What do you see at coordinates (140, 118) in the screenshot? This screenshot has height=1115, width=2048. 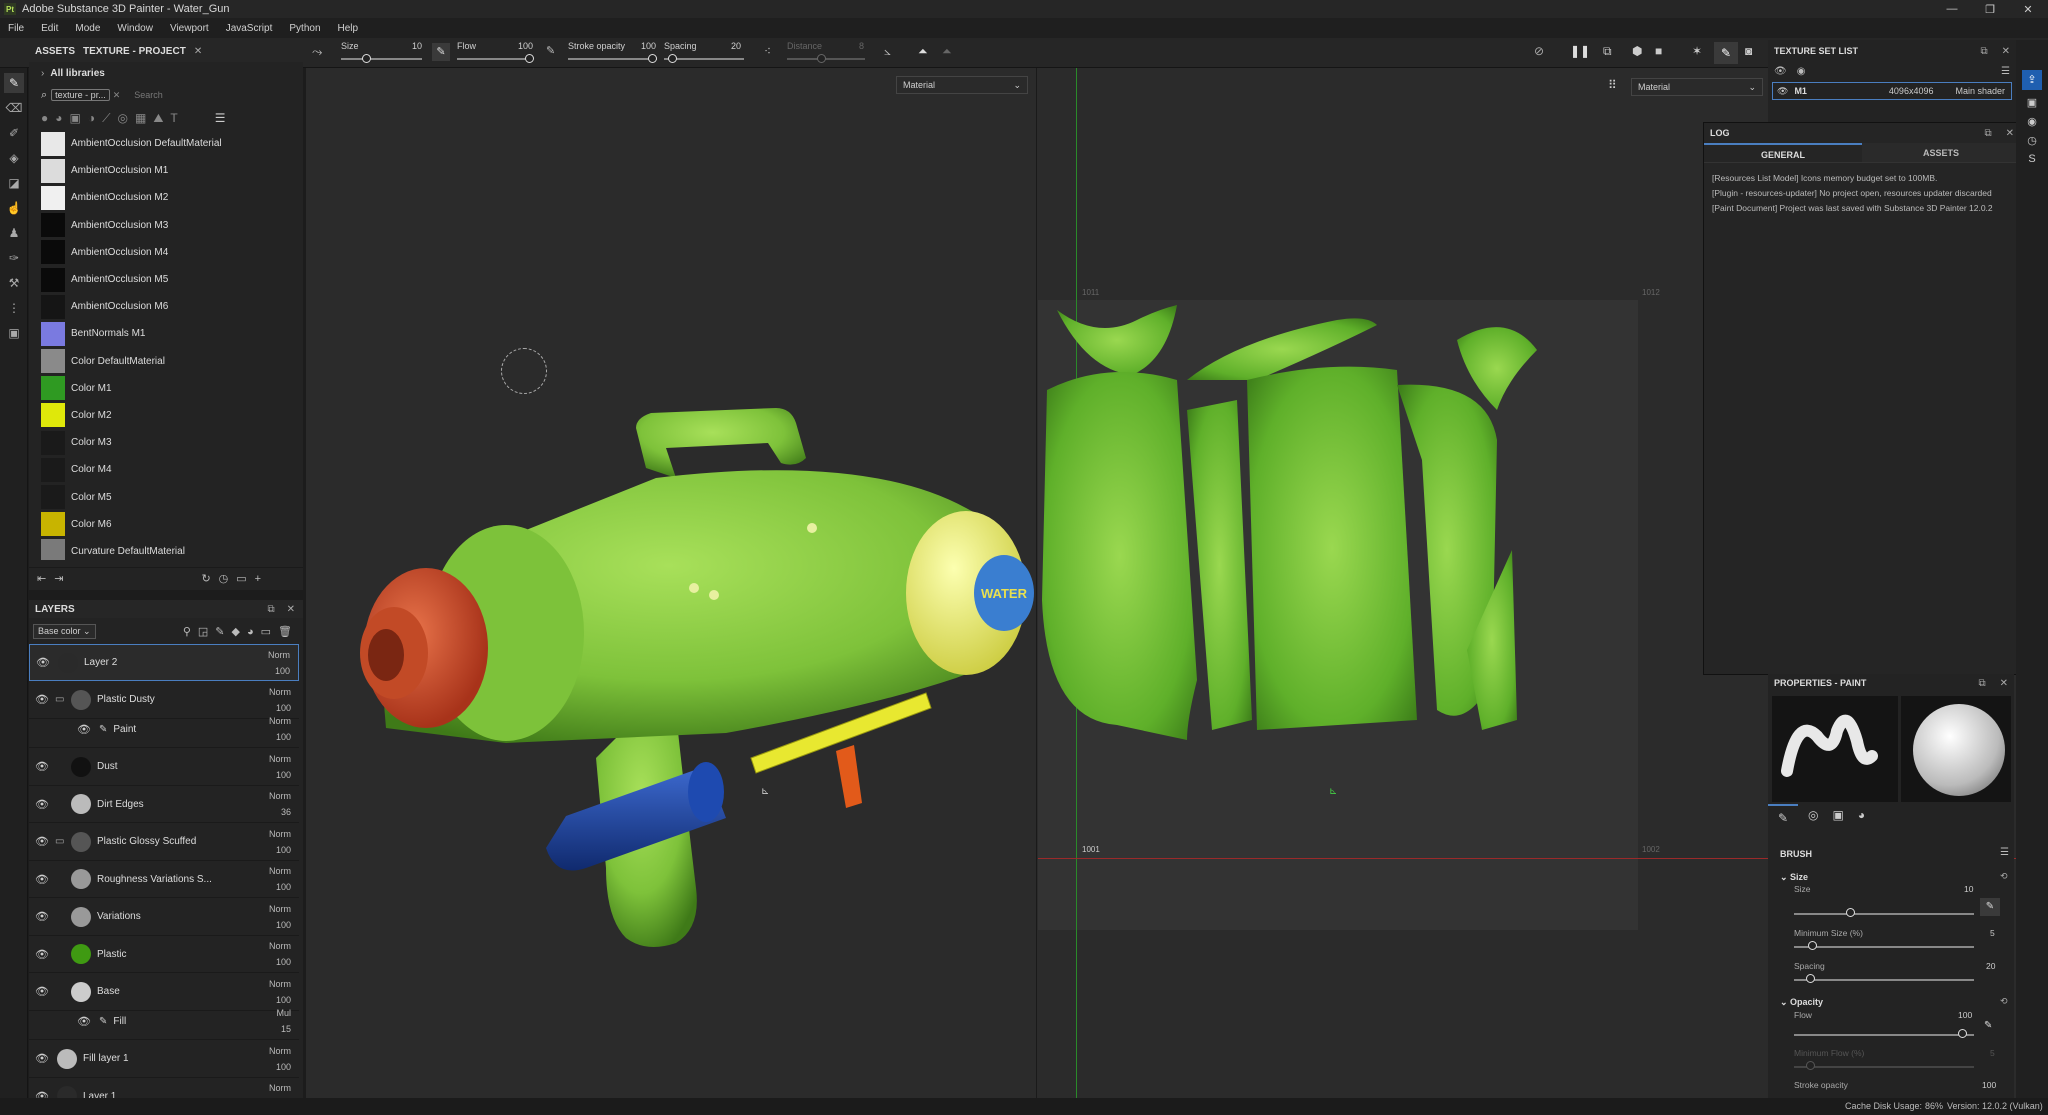 I see `textures-filter-icon: ▦` at bounding box center [140, 118].